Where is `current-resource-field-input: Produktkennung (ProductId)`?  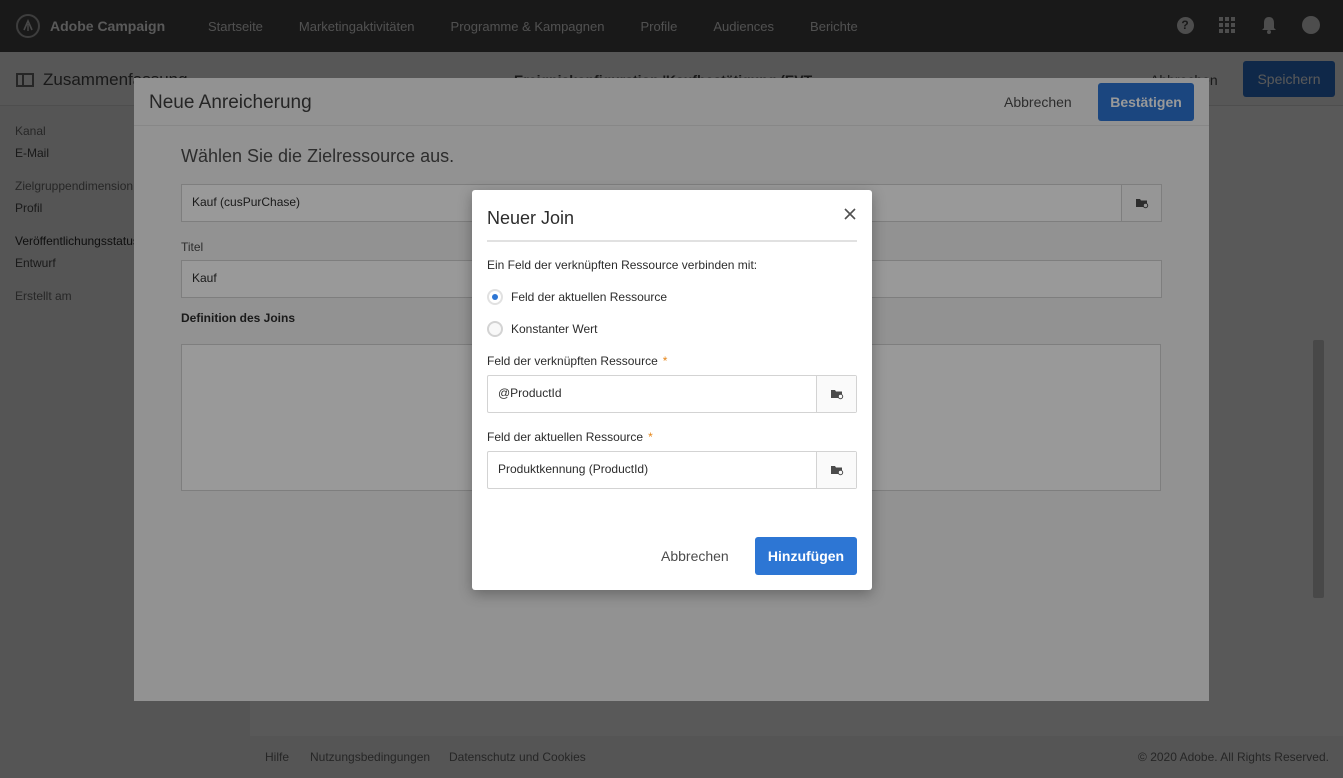 current-resource-field-input: Produktkennung (ProductId) is located at coordinates (672, 470).